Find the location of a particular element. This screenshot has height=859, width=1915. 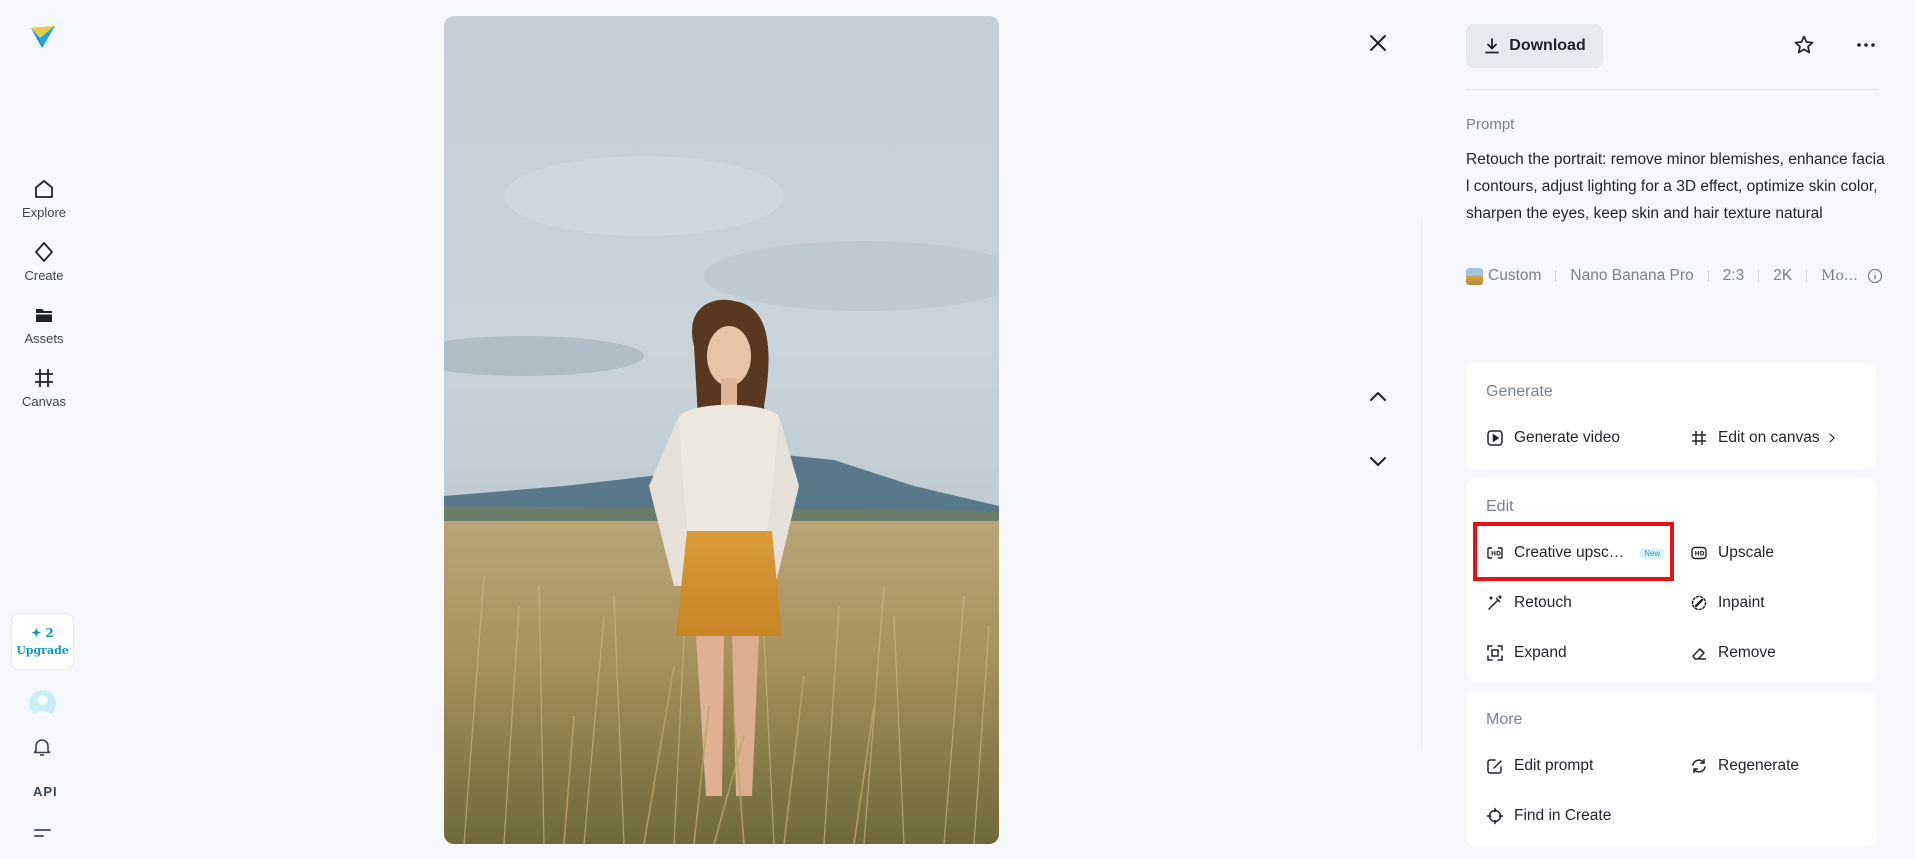

prompt-label: Prompt is located at coordinates (1490, 124).